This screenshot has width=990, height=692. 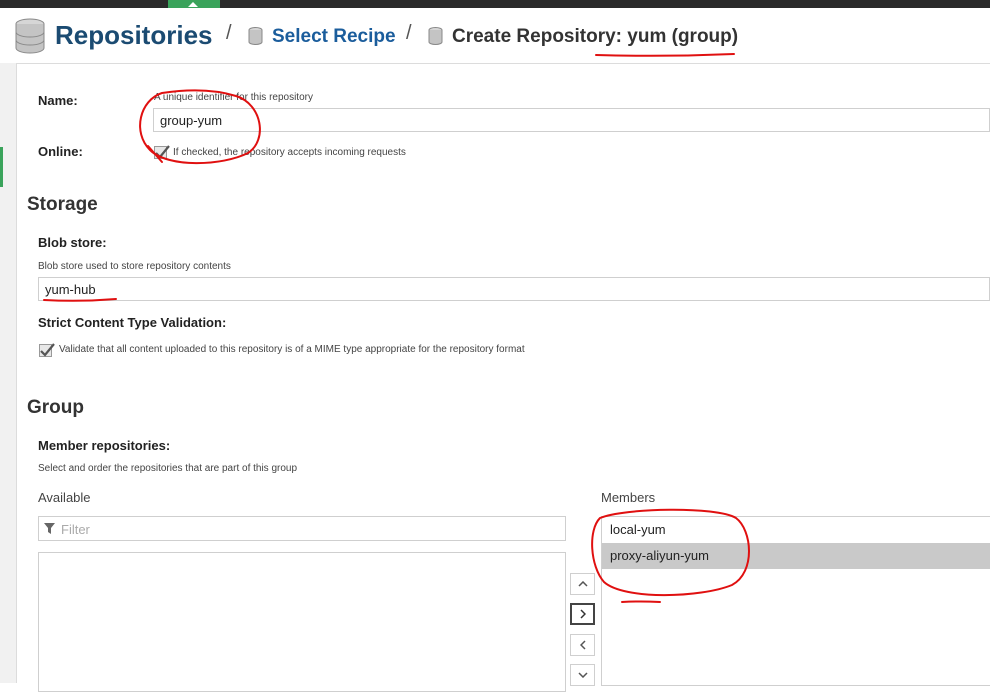 I want to click on name-field: group-yum, so click(x=571, y=120).